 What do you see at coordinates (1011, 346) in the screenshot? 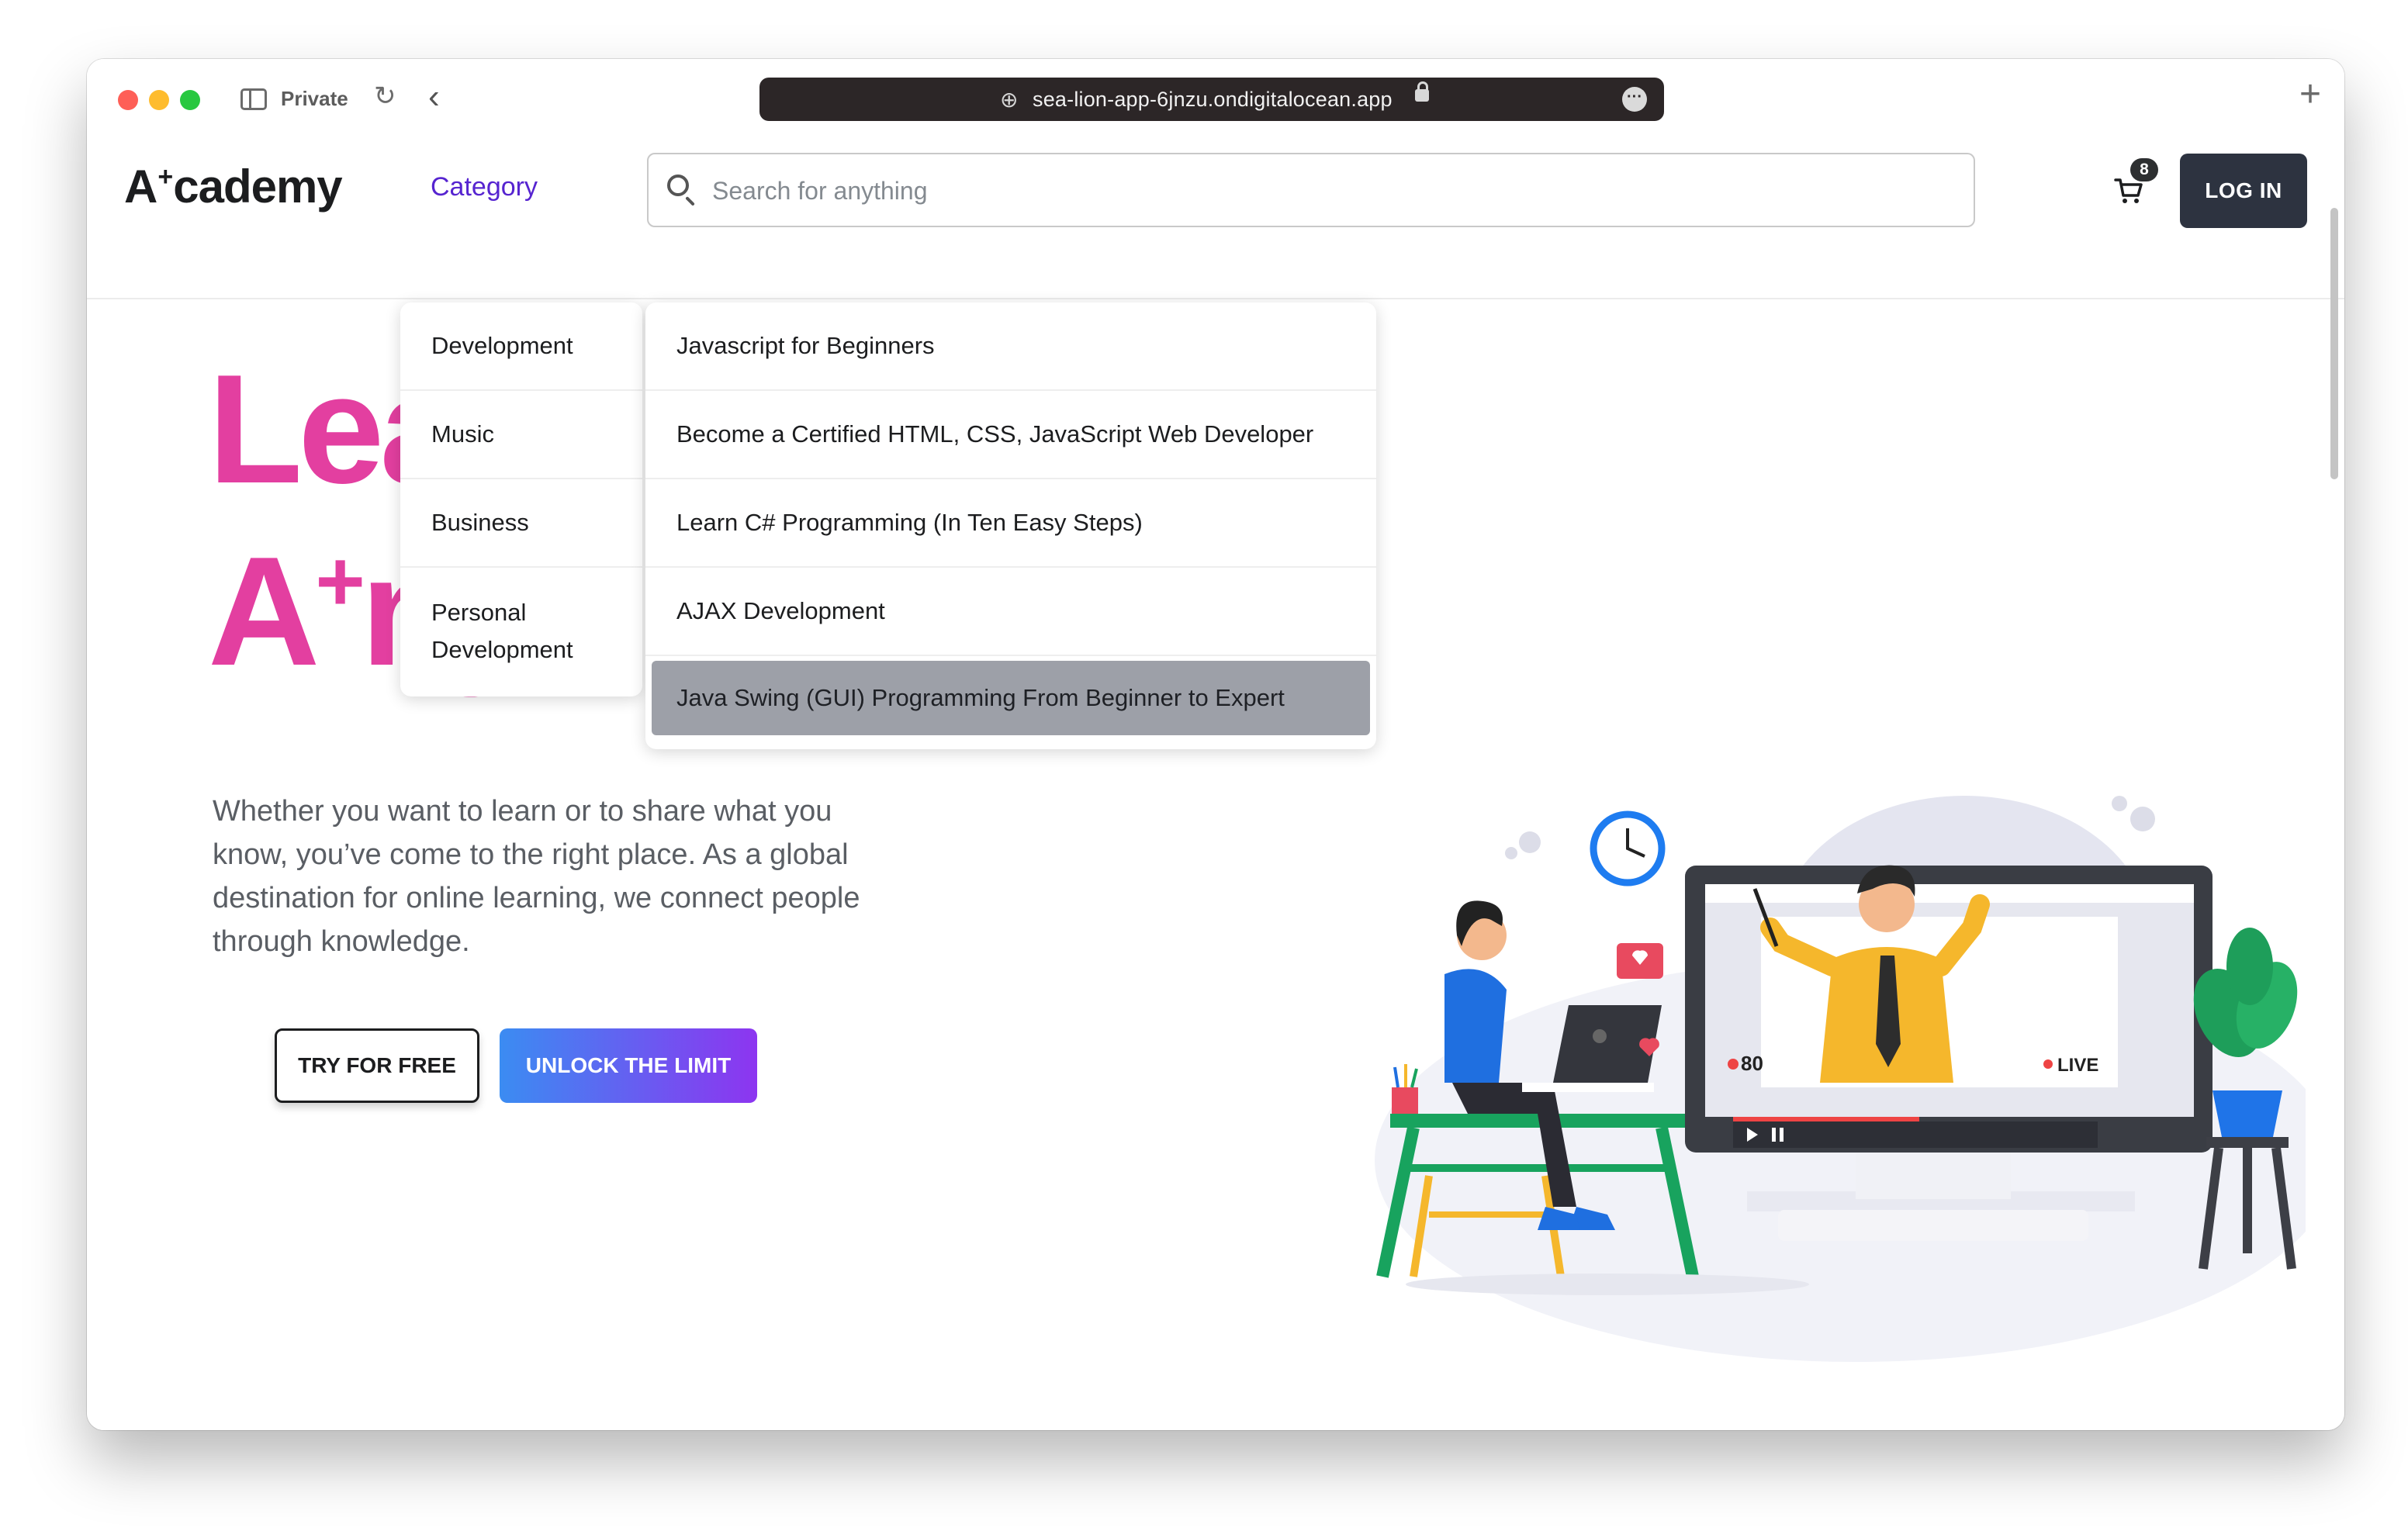
I see `course-item: Javascript for Beginners` at bounding box center [1011, 346].